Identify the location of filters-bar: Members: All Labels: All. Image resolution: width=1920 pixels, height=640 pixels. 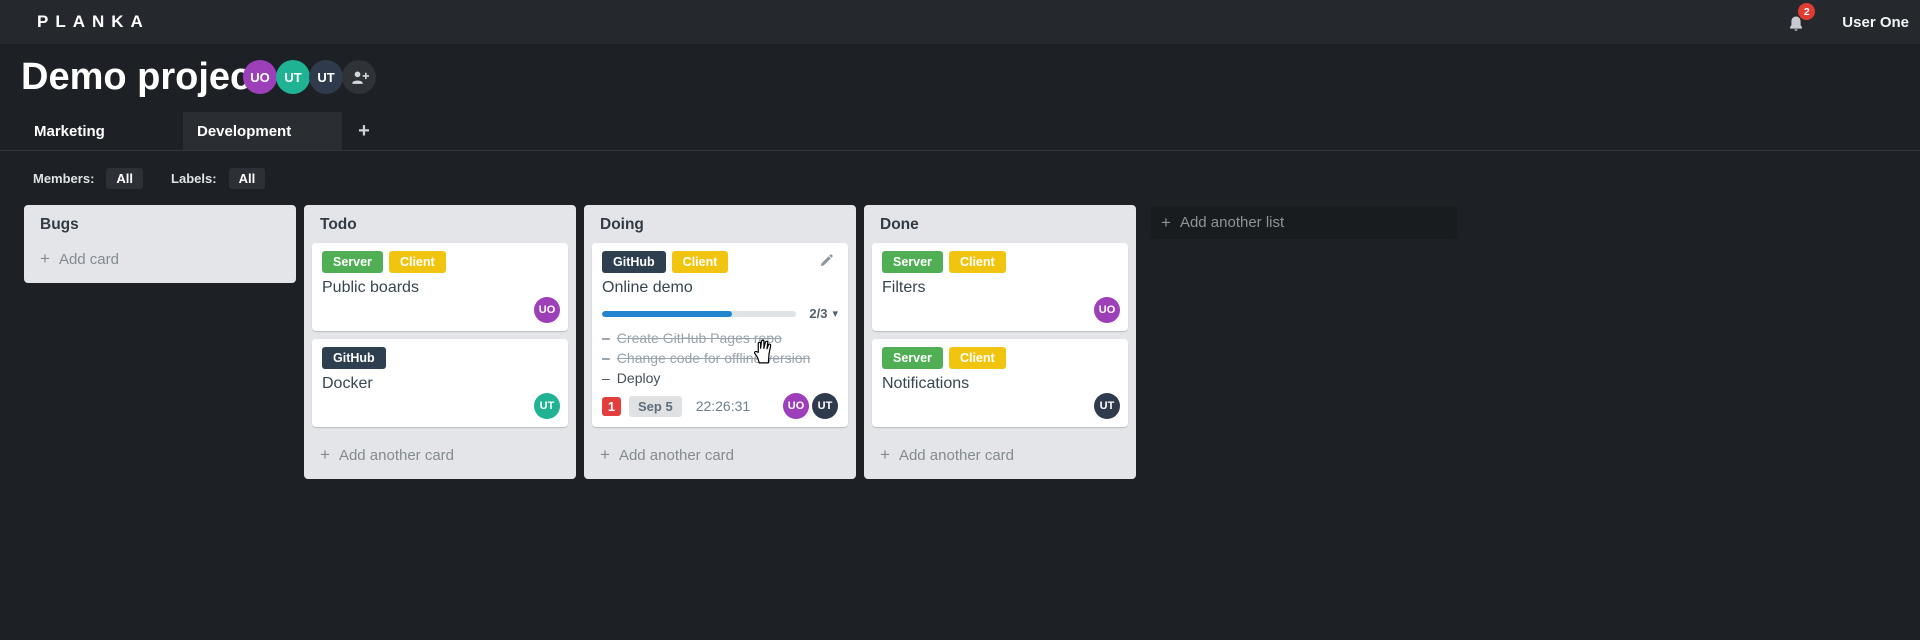
(149, 178).